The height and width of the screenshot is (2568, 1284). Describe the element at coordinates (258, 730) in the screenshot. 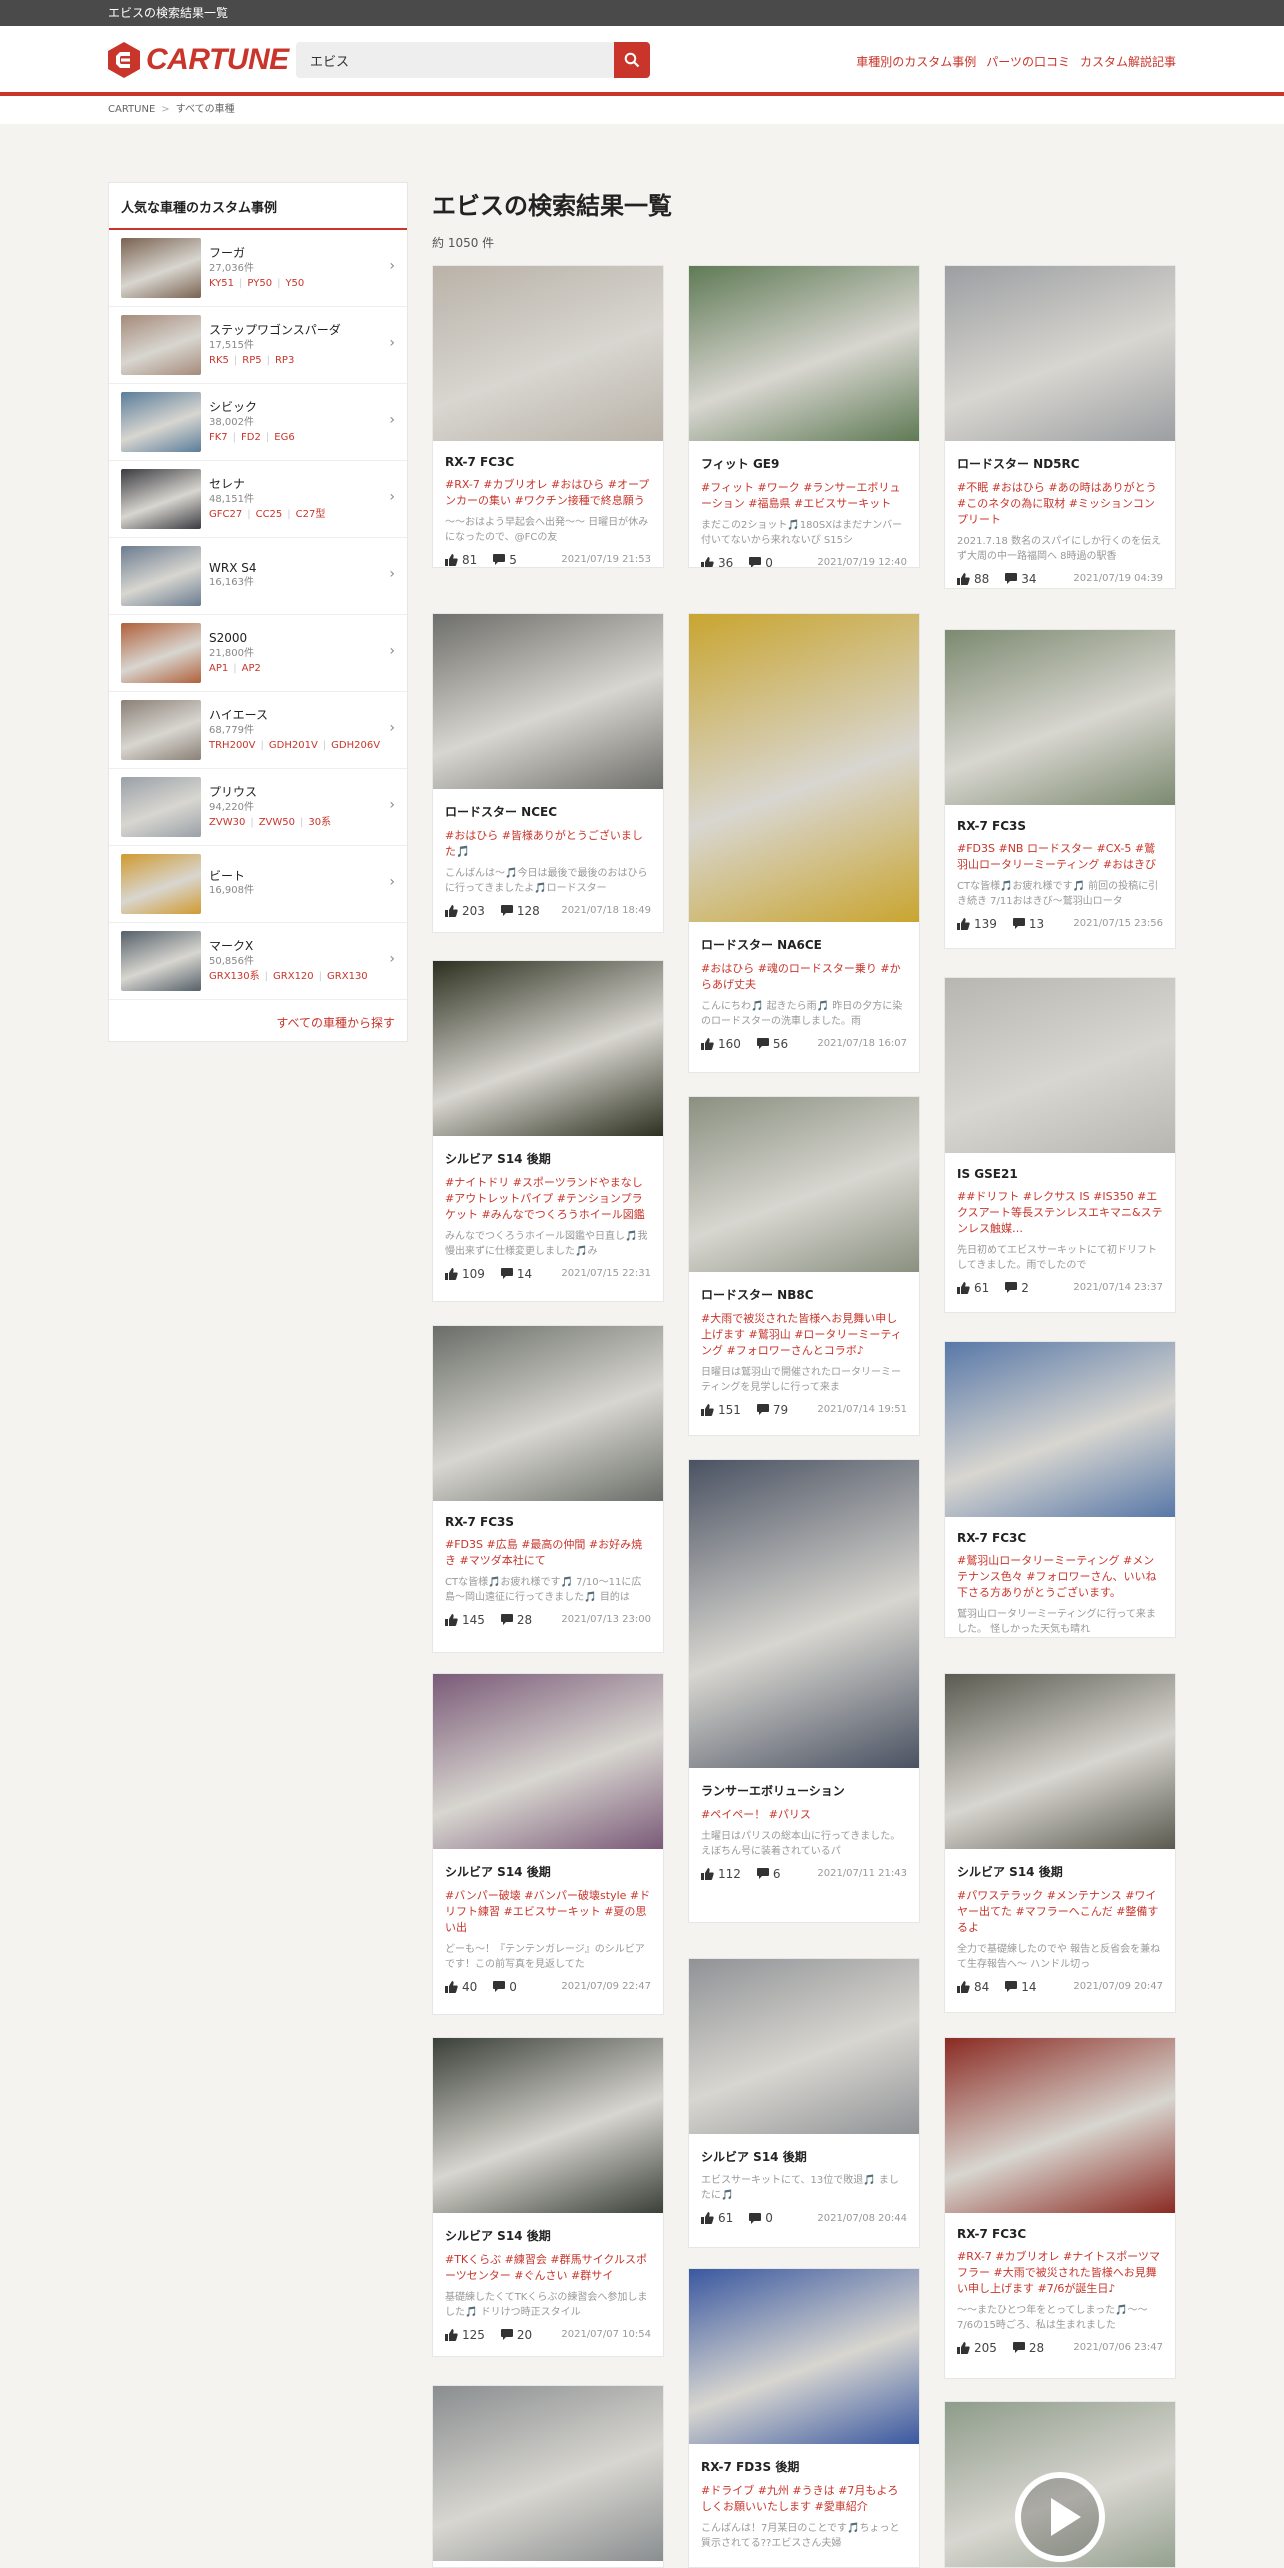

I see `sidebar-item: ハイエース 68,779件 TRH200VGDH201VGDH206V ›` at that location.